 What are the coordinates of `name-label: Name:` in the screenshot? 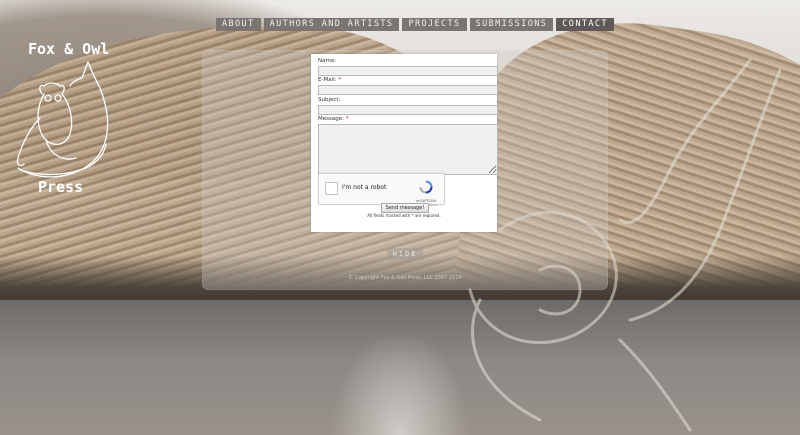 It's located at (327, 61).